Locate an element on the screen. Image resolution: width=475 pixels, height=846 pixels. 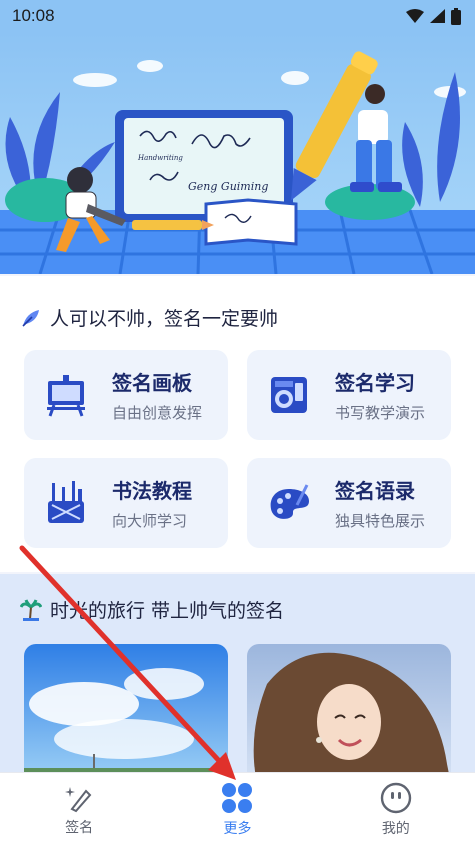
card-subtitle: 独具特色展示 is located at coordinates (380, 521).